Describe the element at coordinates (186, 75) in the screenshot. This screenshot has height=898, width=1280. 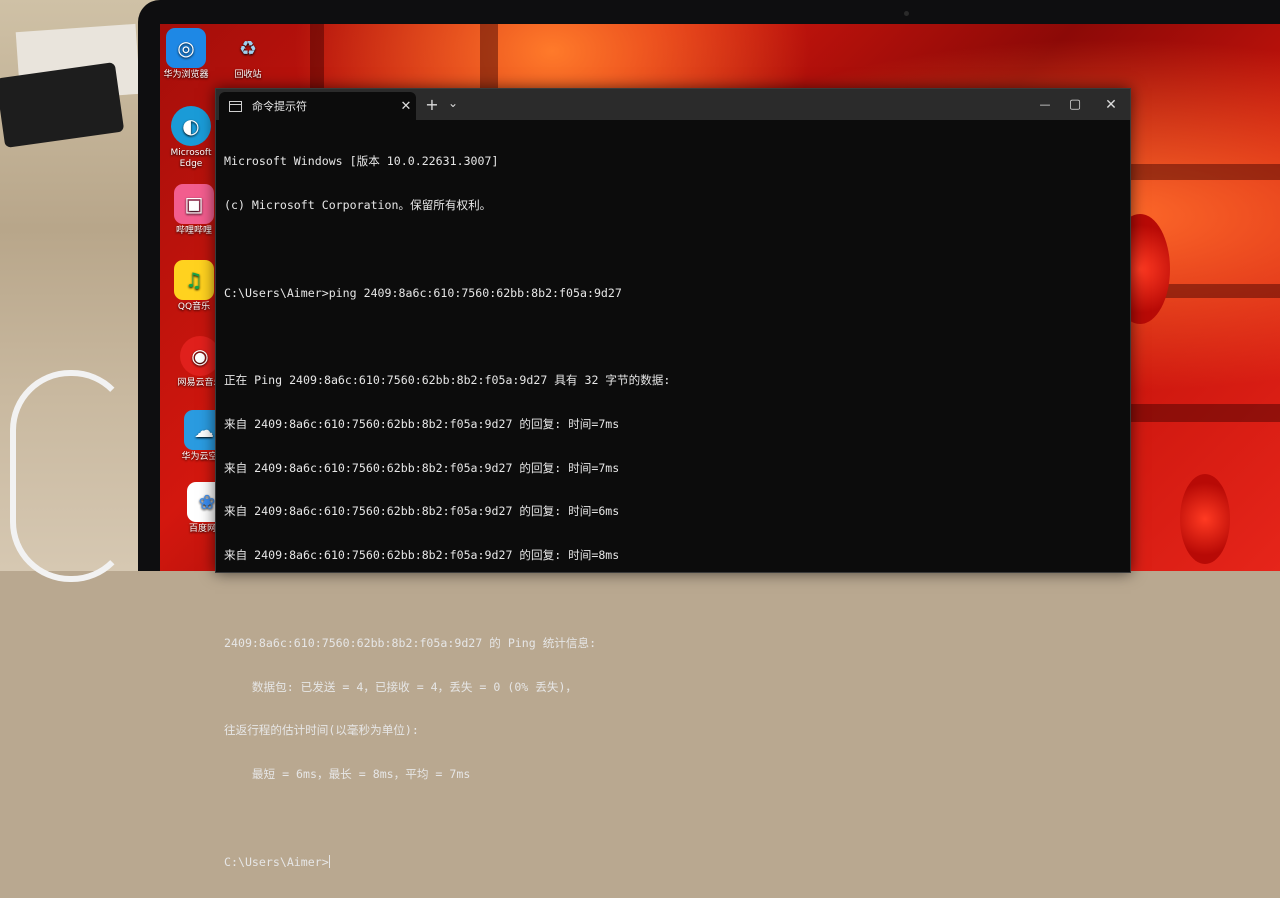
I see `desktop-icon-label: 华为浏览器` at that location.